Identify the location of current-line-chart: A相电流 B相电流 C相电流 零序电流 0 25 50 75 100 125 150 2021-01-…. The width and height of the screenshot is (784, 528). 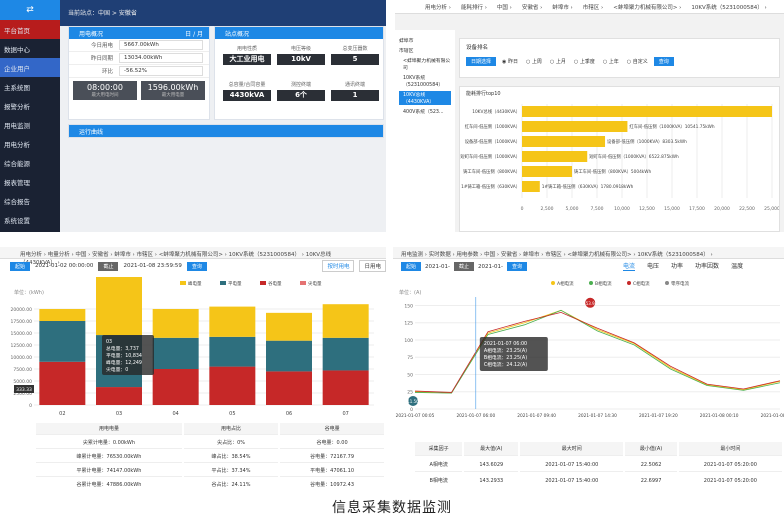
(590, 349).